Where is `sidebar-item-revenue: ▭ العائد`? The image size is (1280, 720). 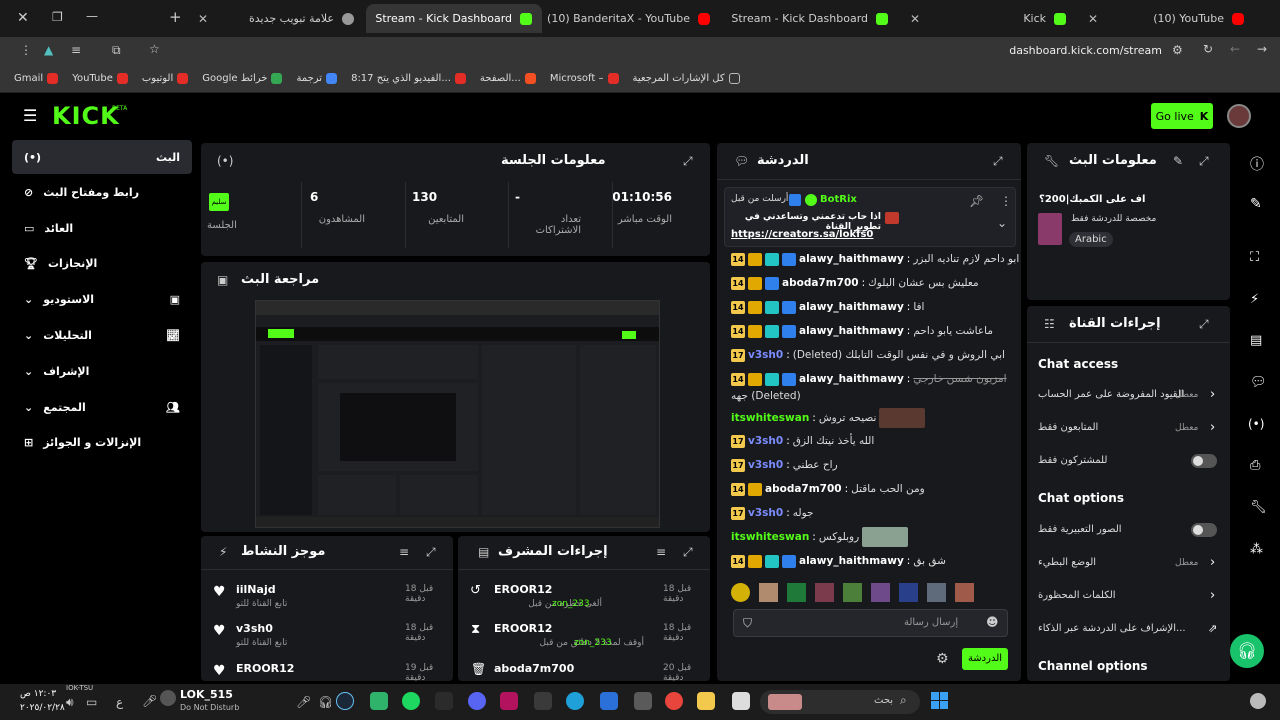
sidebar-item-revenue: ▭ العائد is located at coordinates (102, 228).